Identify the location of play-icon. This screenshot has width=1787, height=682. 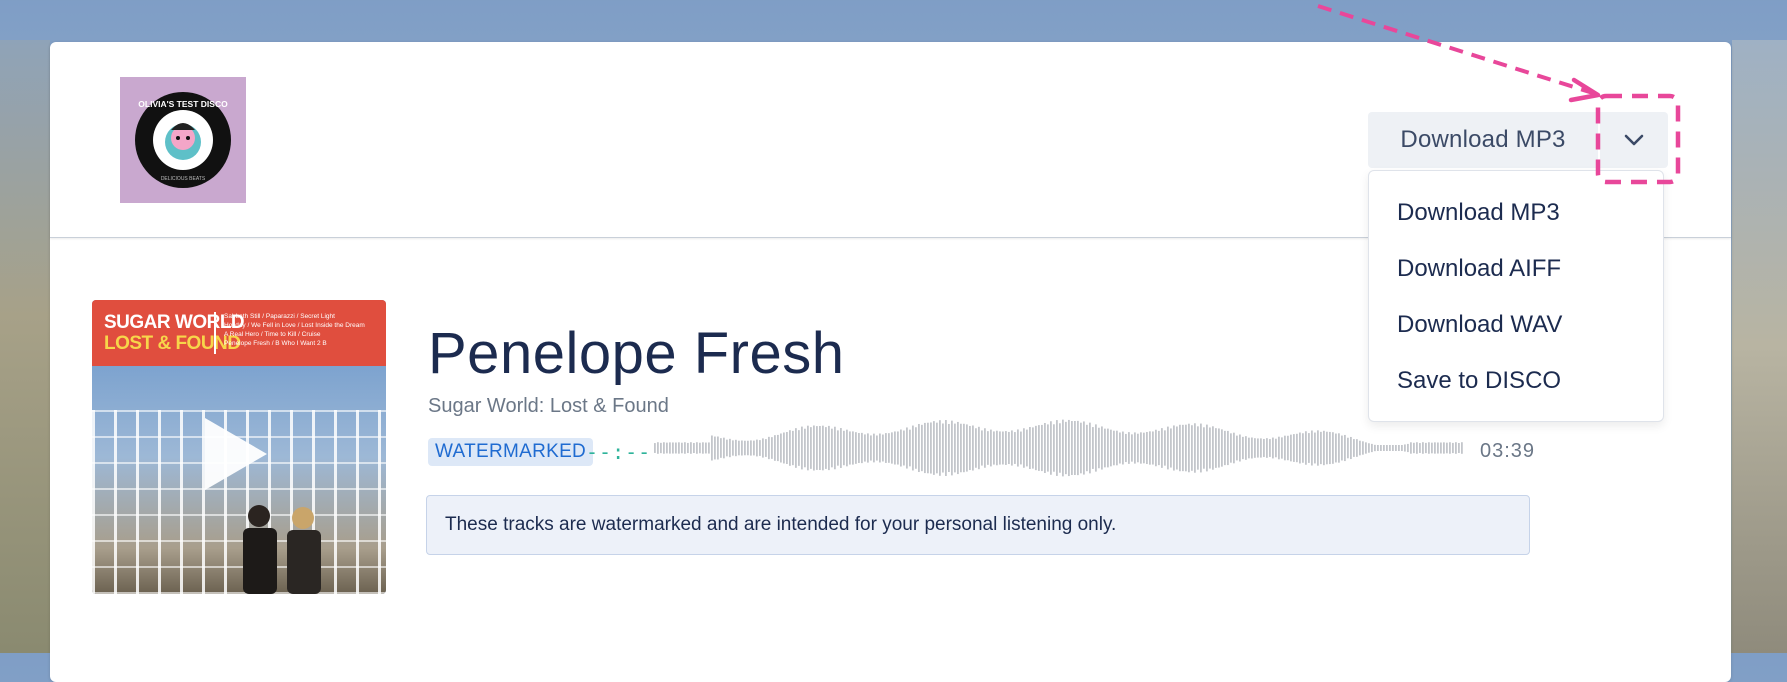
(236, 454).